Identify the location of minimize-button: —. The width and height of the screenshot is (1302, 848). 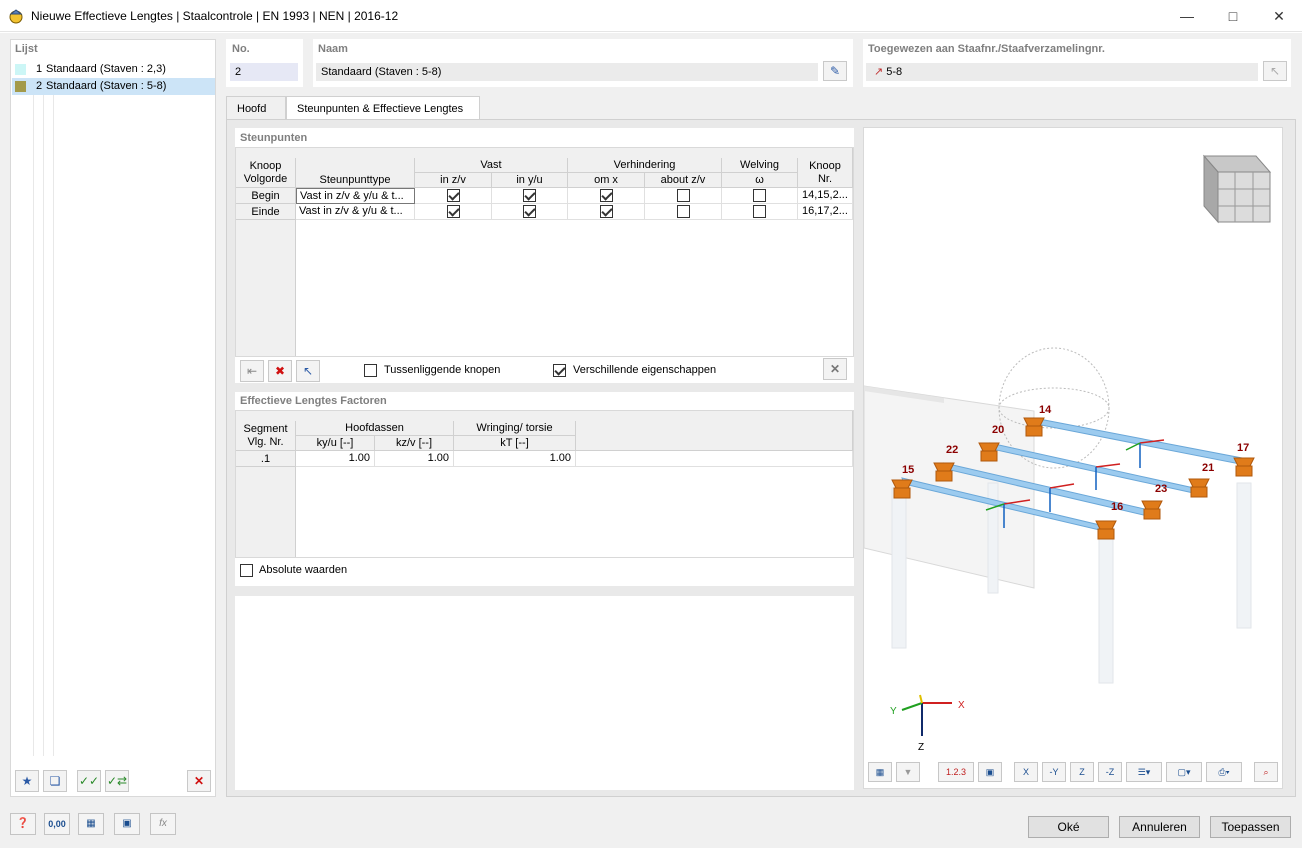
(1187, 16).